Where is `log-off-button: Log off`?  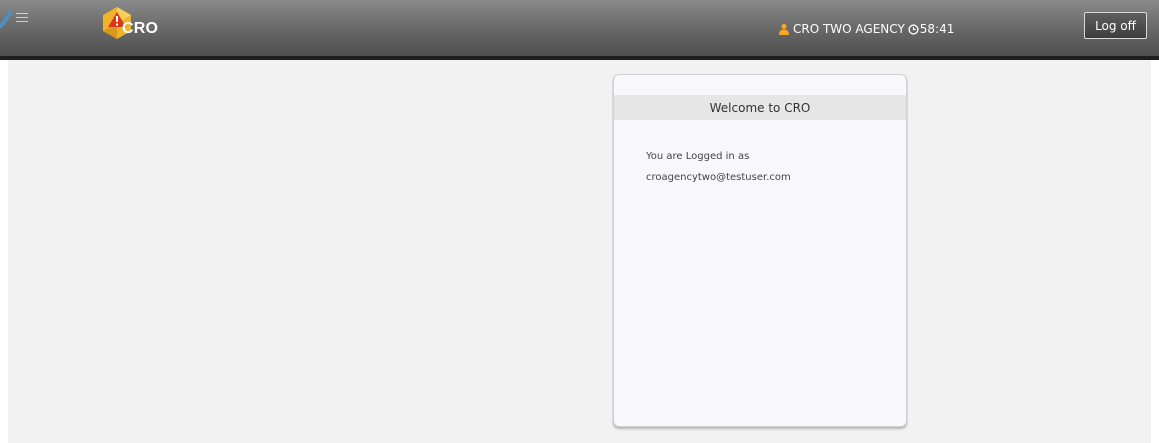
log-off-button: Log off is located at coordinates (1115, 25).